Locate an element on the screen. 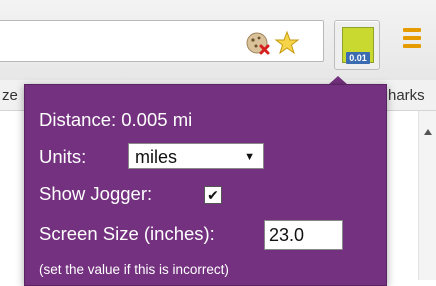 Image resolution: width=436 pixels, height=286 pixels. menu-icon is located at coordinates (412, 40).